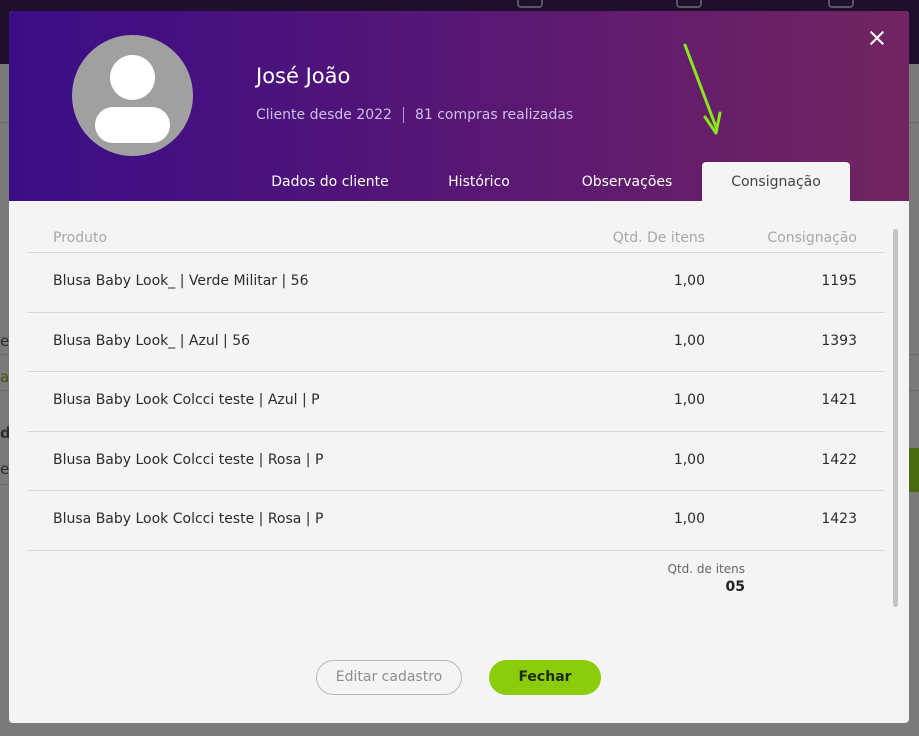  I want to click on arrow-annotation-icon, so click(702, 89).